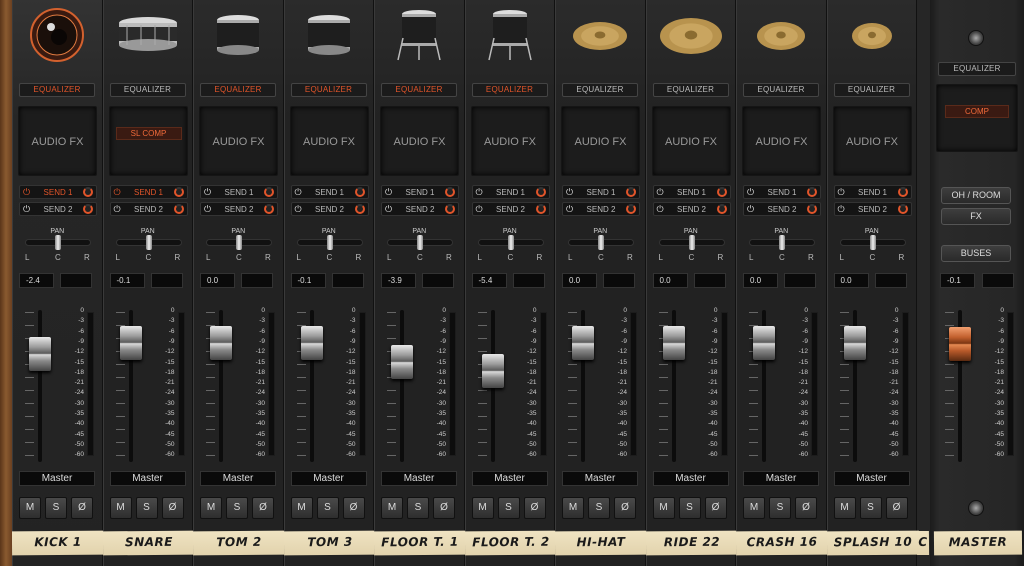 Image resolution: width=1024 pixels, height=566 pixels. What do you see at coordinates (872, 35) in the screenshot?
I see `splash-cymbal-icon` at bounding box center [872, 35].